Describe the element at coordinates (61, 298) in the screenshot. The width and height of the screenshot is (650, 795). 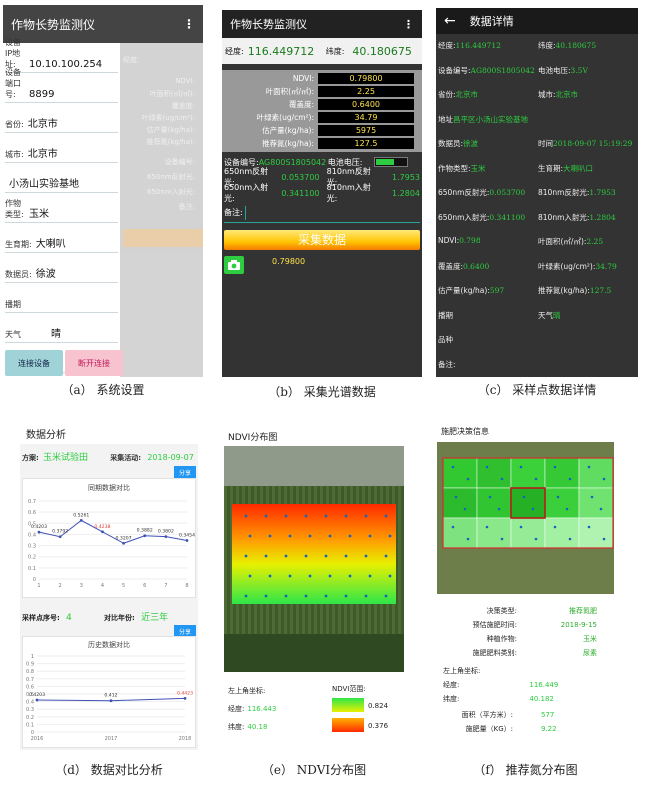
I see `settings-field: 播期` at that location.